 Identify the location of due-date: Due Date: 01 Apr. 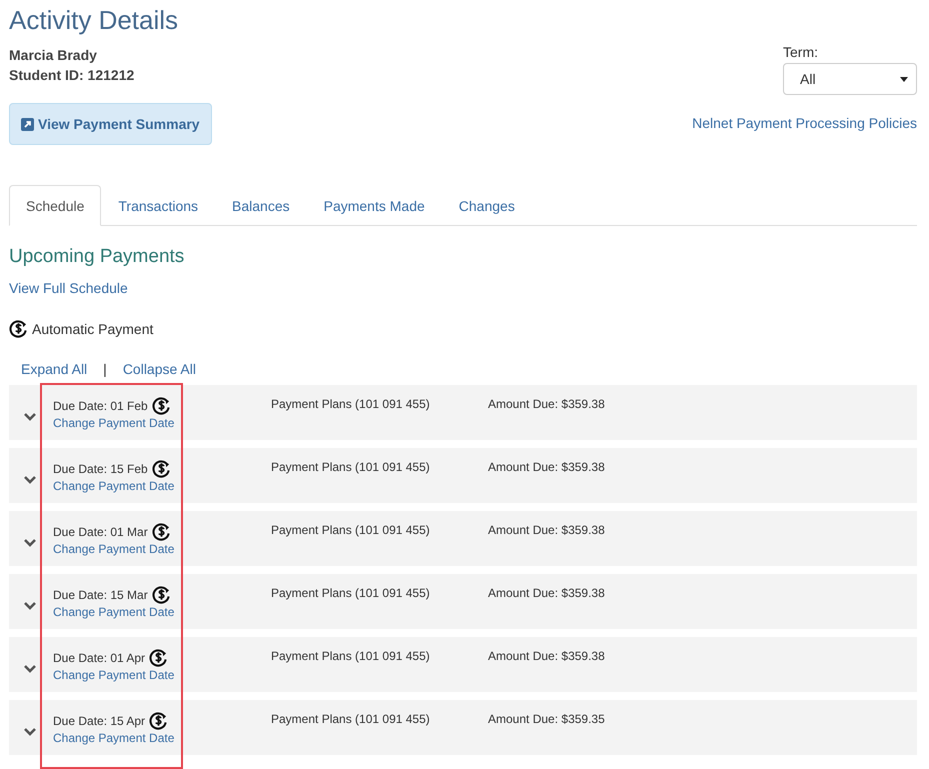
(99, 657).